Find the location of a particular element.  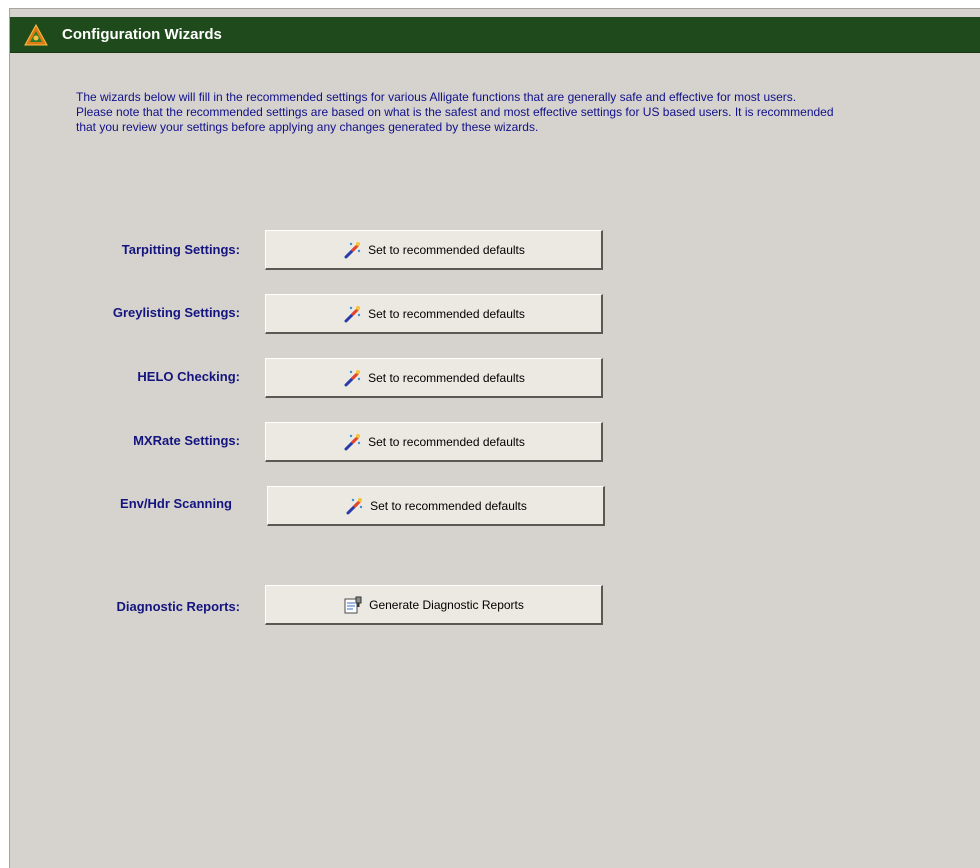

tarpitting-defaults-button-label: Set to recommended defaults is located at coordinates (446, 249).